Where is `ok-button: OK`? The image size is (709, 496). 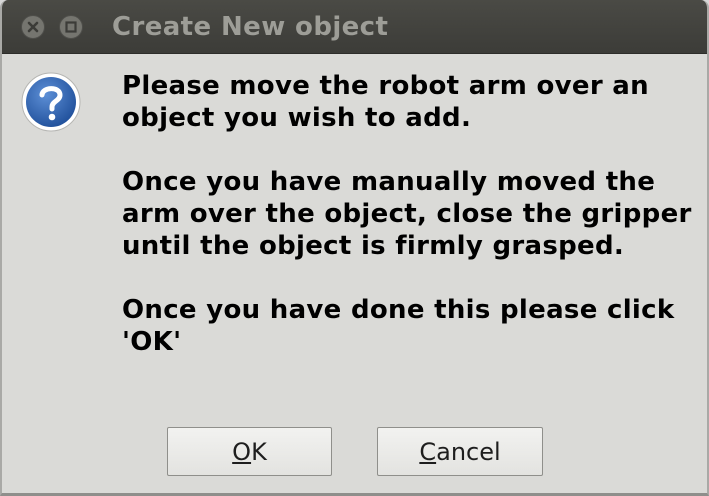
ok-button: OK is located at coordinates (249, 451).